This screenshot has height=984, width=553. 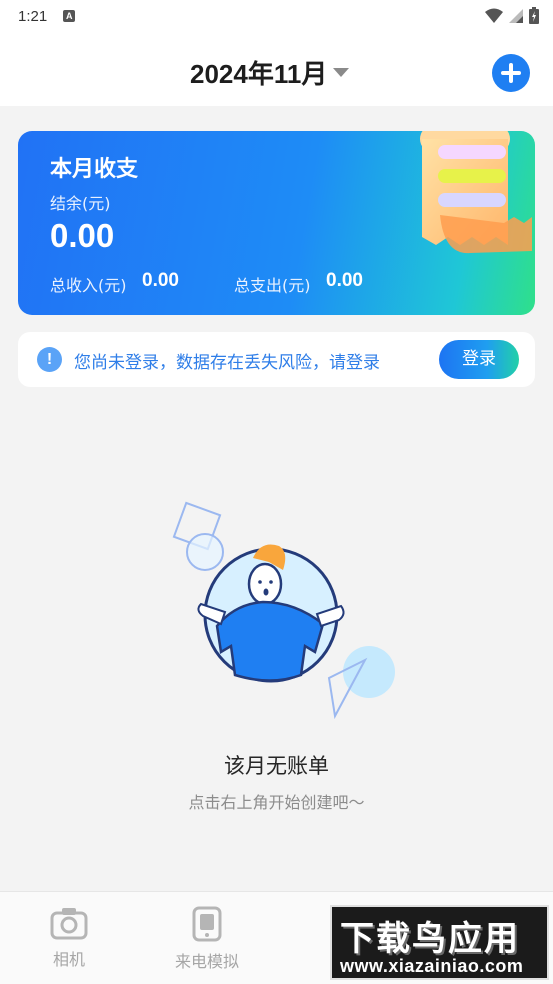 I want to click on wifi-icon, so click(x=494, y=15).